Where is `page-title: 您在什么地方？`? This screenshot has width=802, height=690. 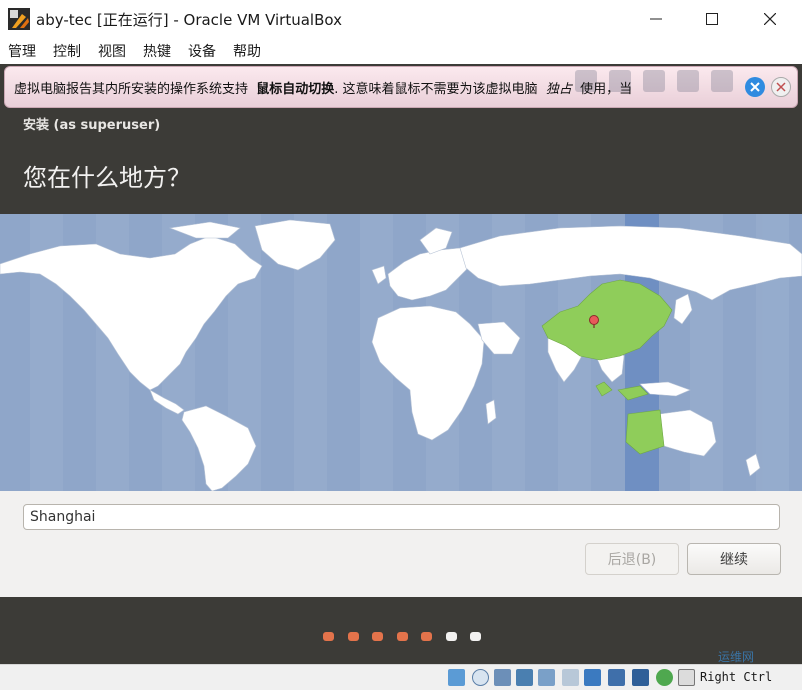 page-title: 您在什么地方？ is located at coordinates (107, 178).